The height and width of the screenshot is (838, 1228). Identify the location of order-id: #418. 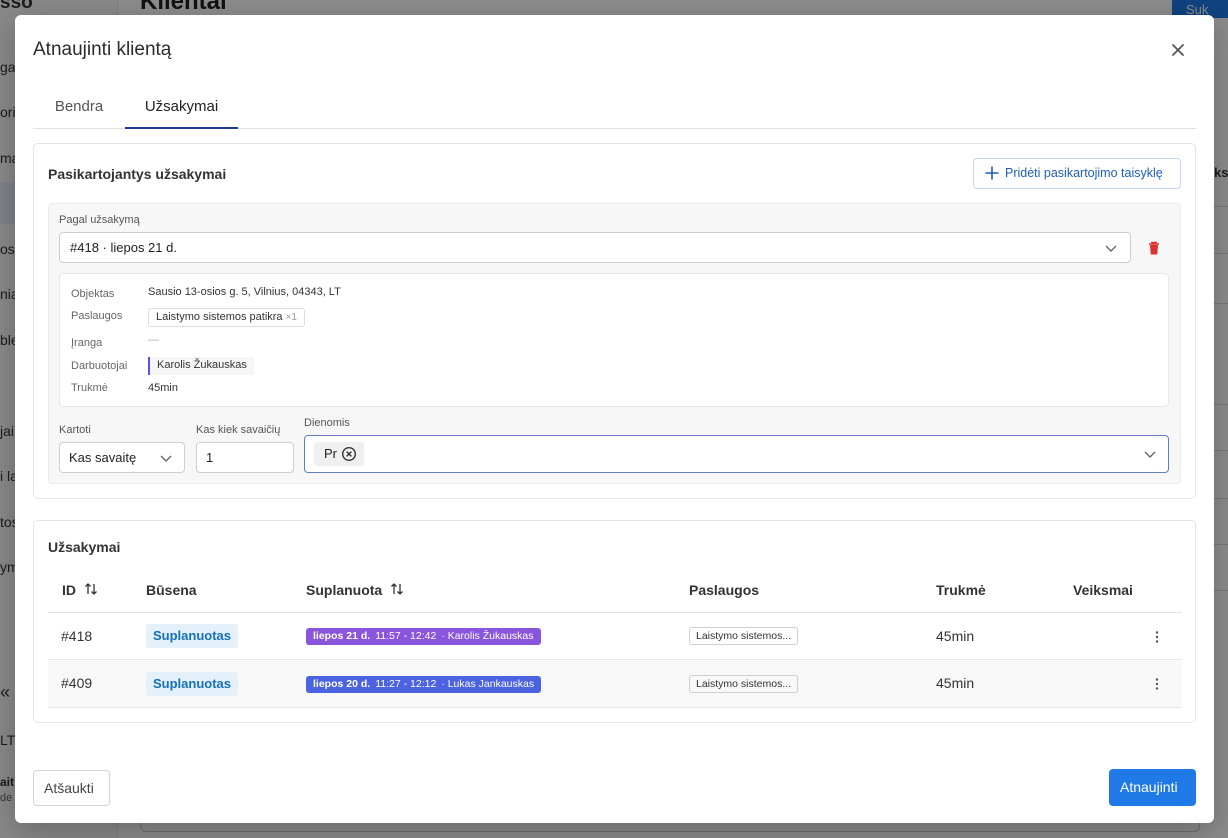
(76, 636).